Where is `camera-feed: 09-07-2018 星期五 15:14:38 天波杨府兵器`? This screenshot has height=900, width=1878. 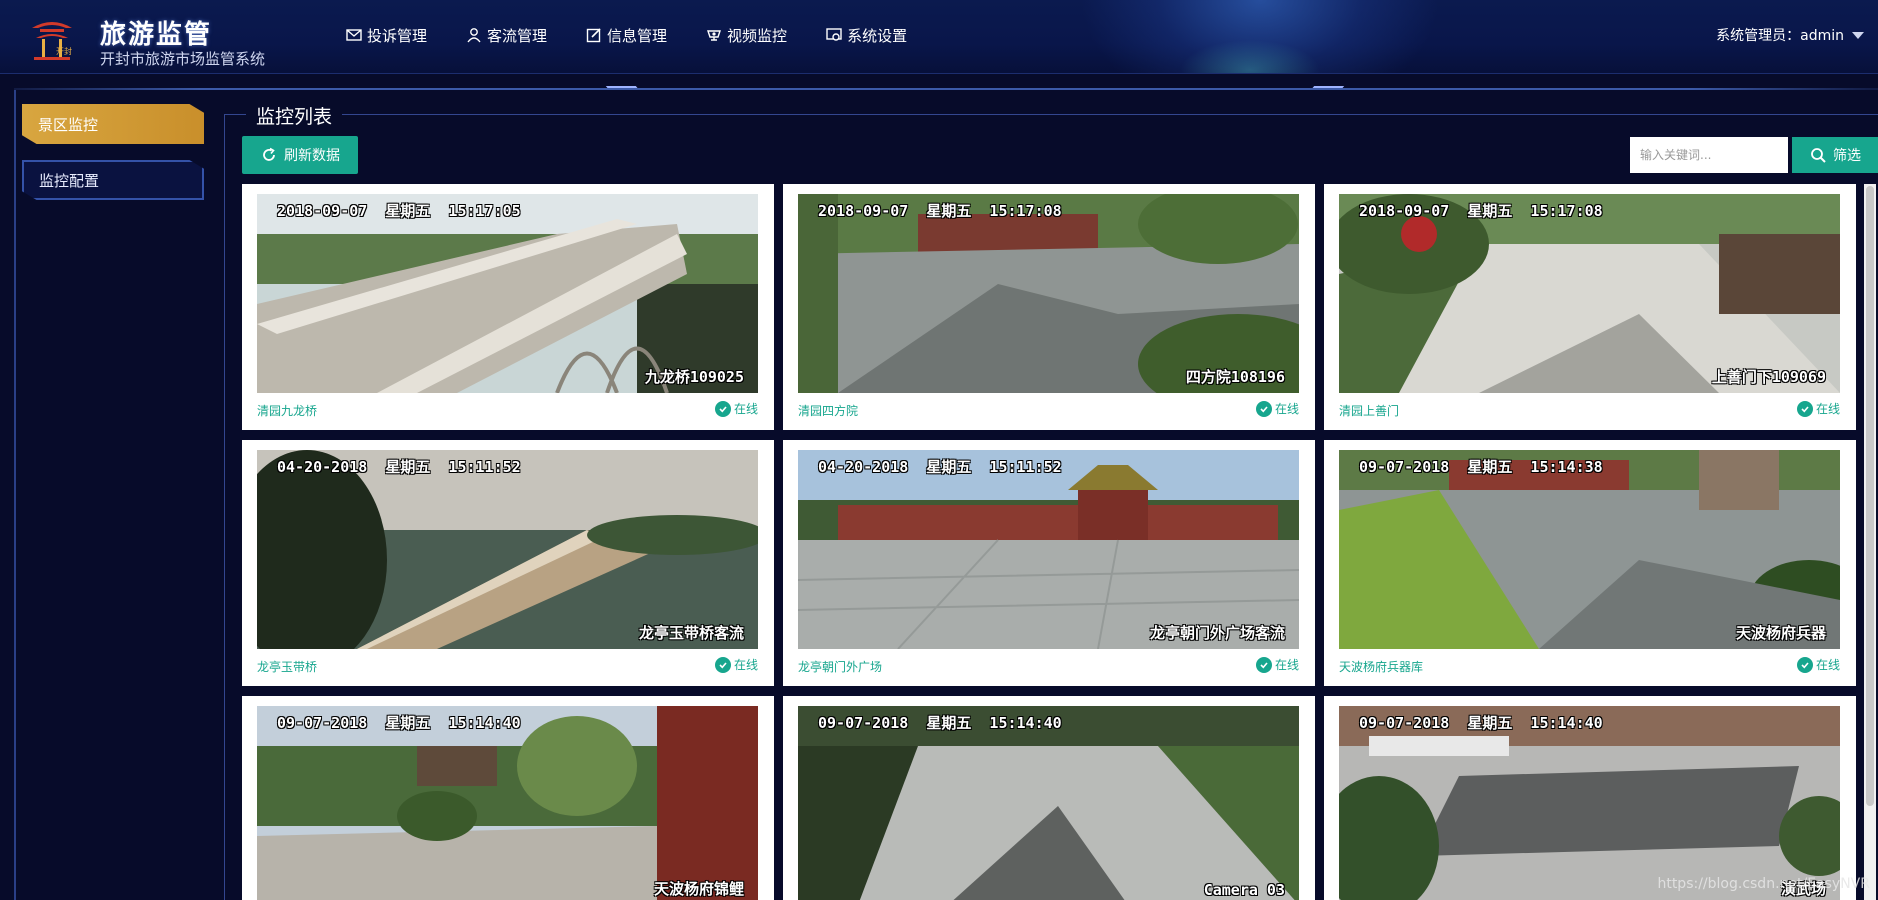
camera-feed: 09-07-2018 星期五 15:14:38 天波杨府兵器 is located at coordinates (1589, 549).